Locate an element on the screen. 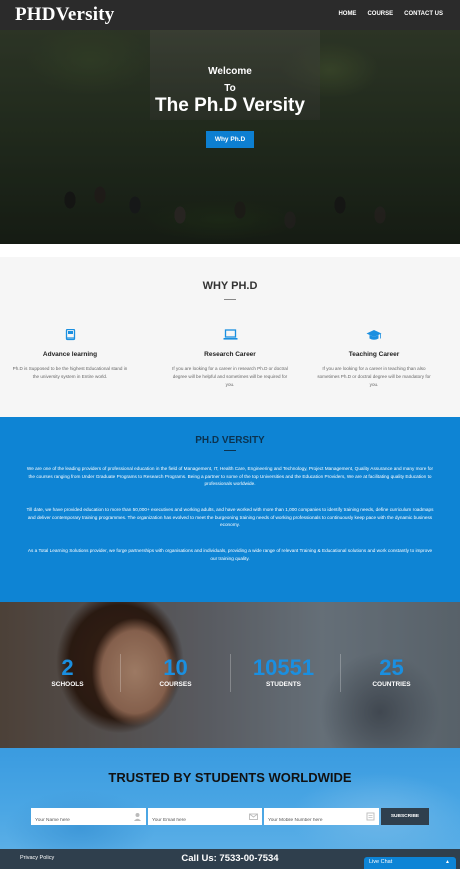 This screenshot has height=869, width=460. stat-courses: 10 COURSES is located at coordinates (175, 672).